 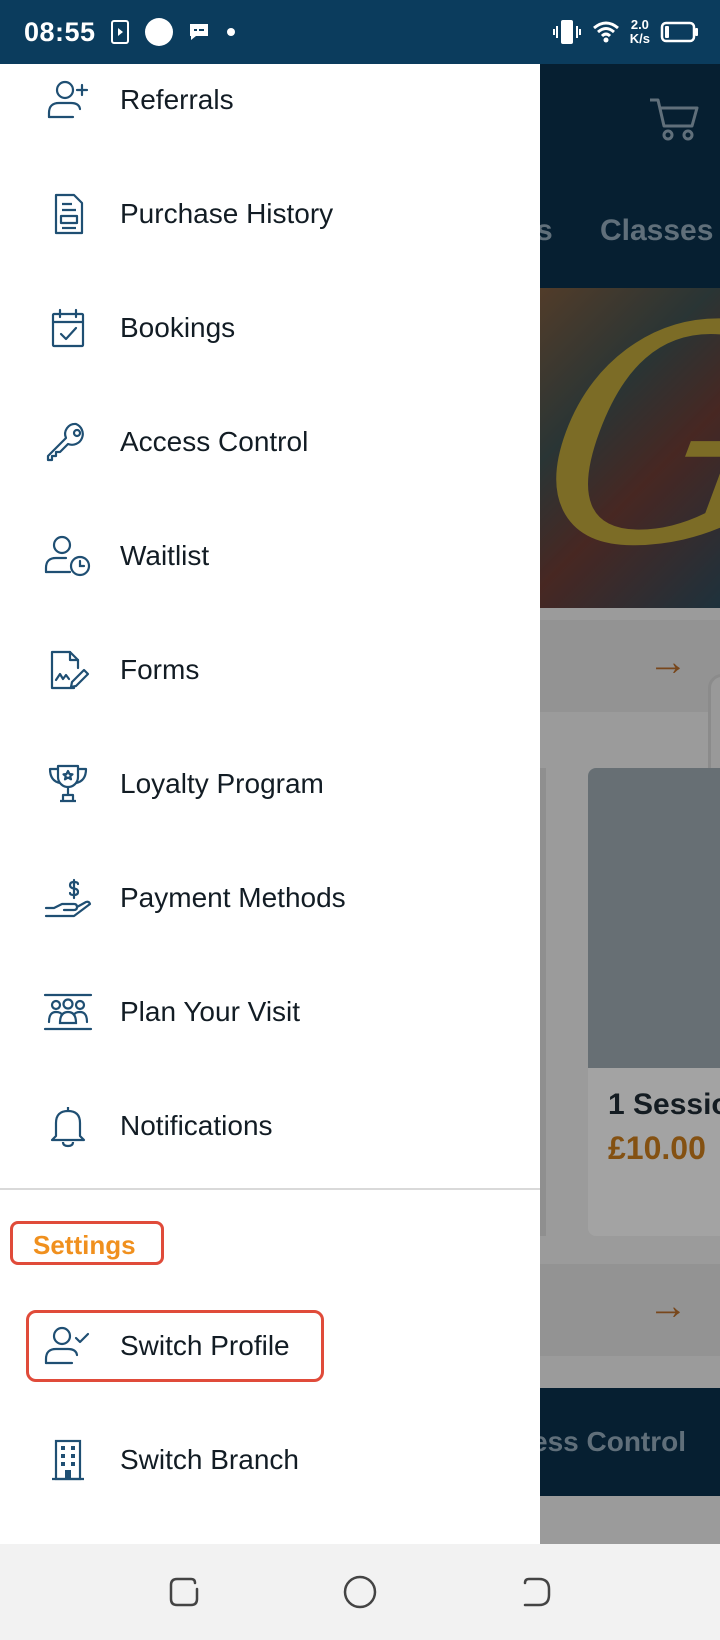 I want to click on menu-item-label: Access Control, so click(x=214, y=441).